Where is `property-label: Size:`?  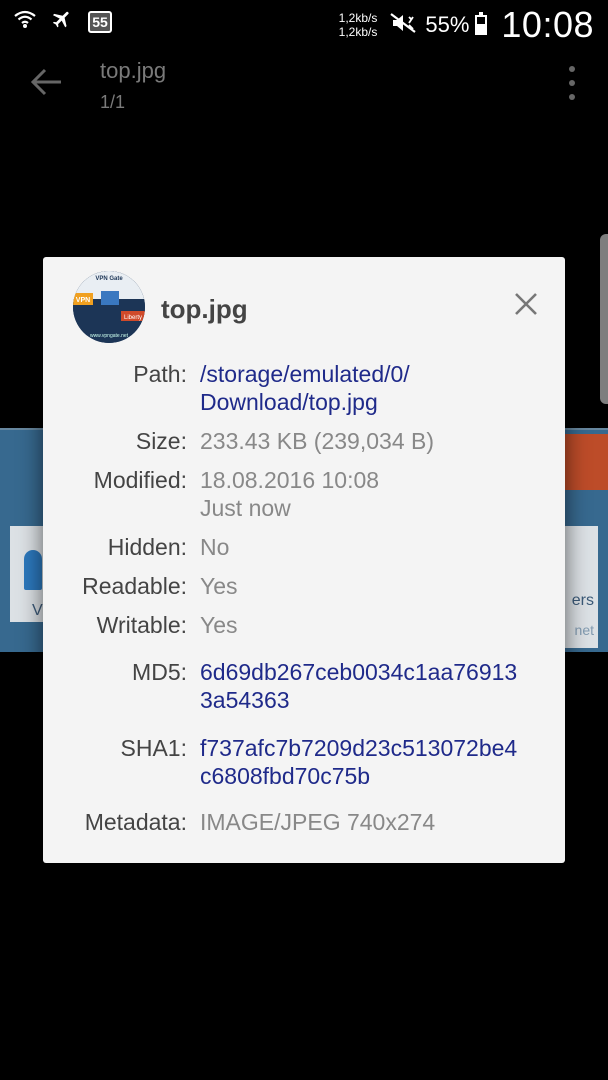
property-label: Size: is located at coordinates (161, 441).